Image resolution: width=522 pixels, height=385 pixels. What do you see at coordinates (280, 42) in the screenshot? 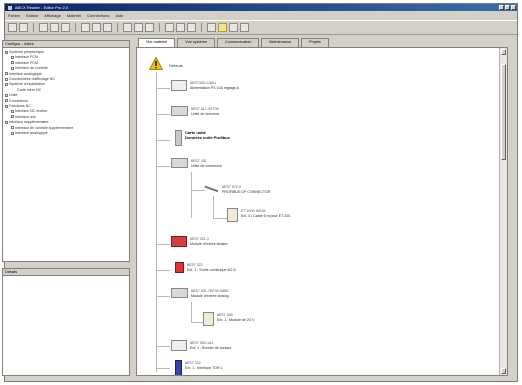
I see `tab-maintenance: Maintenance` at bounding box center [280, 42].